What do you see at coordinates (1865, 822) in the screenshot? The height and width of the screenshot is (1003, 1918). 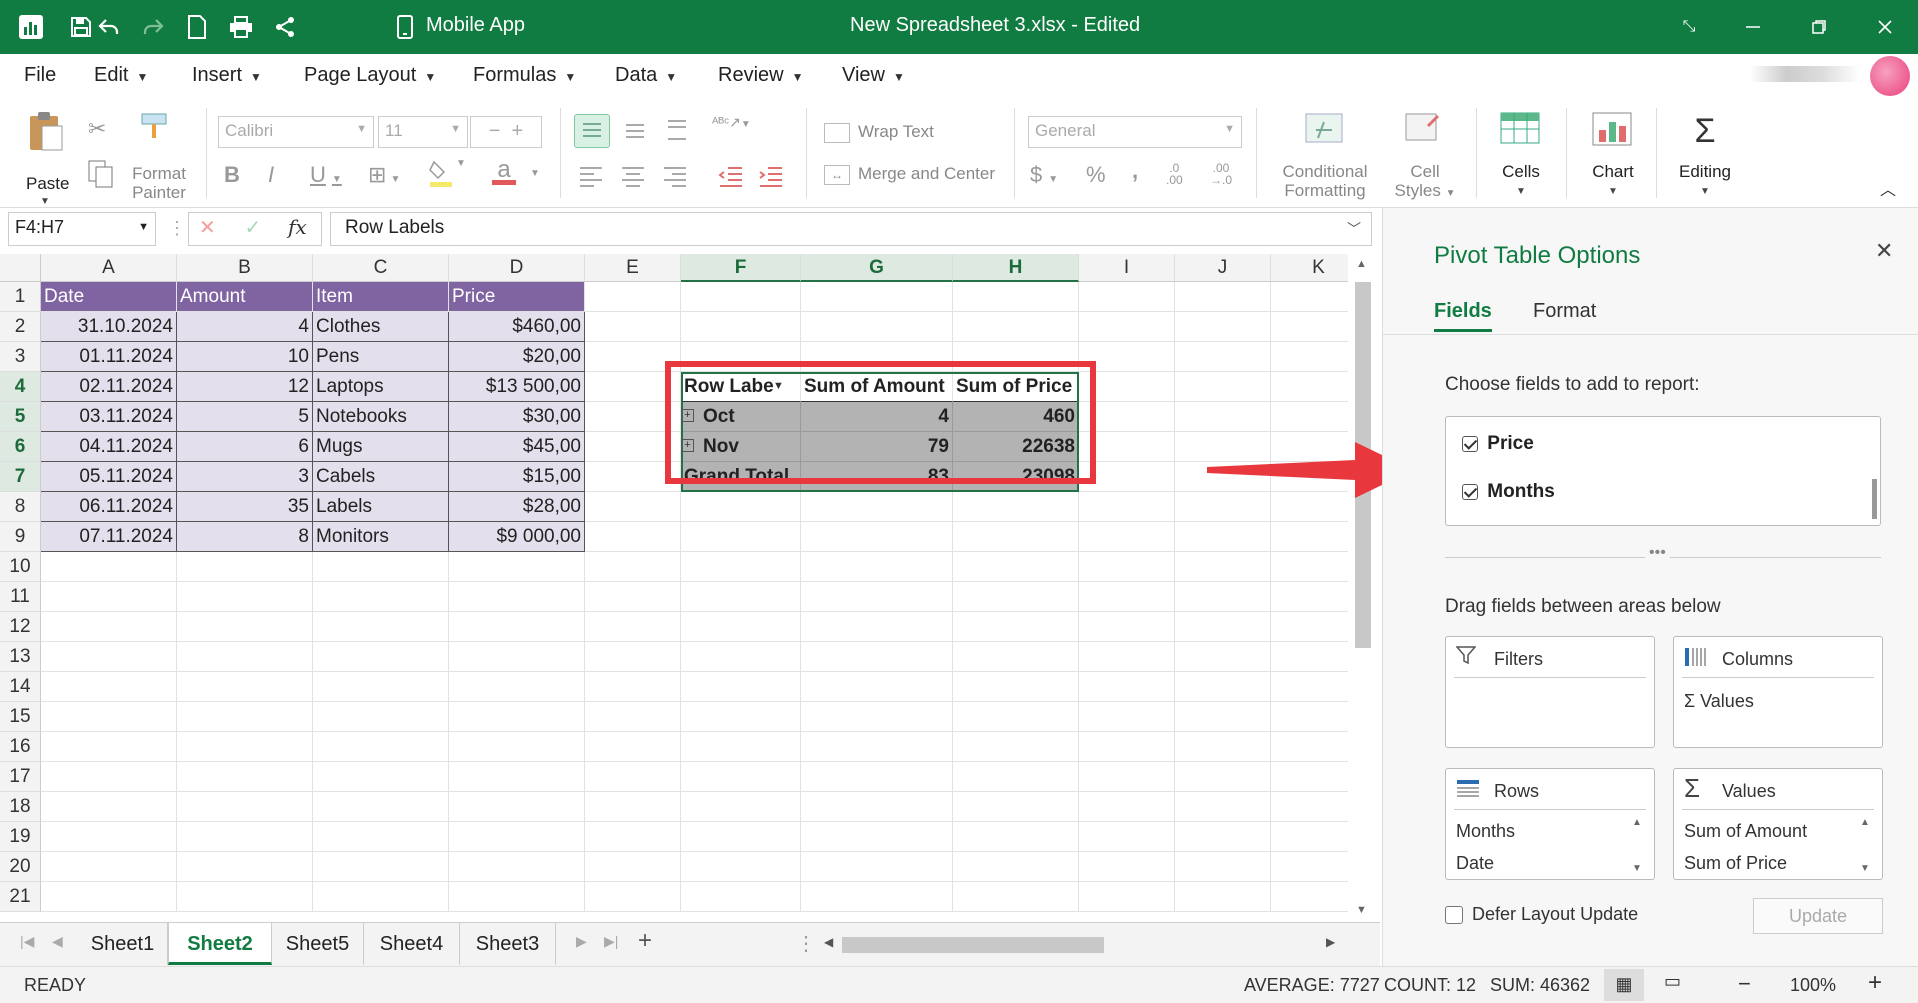 I see `values-scroll-up-icon: ▲` at bounding box center [1865, 822].